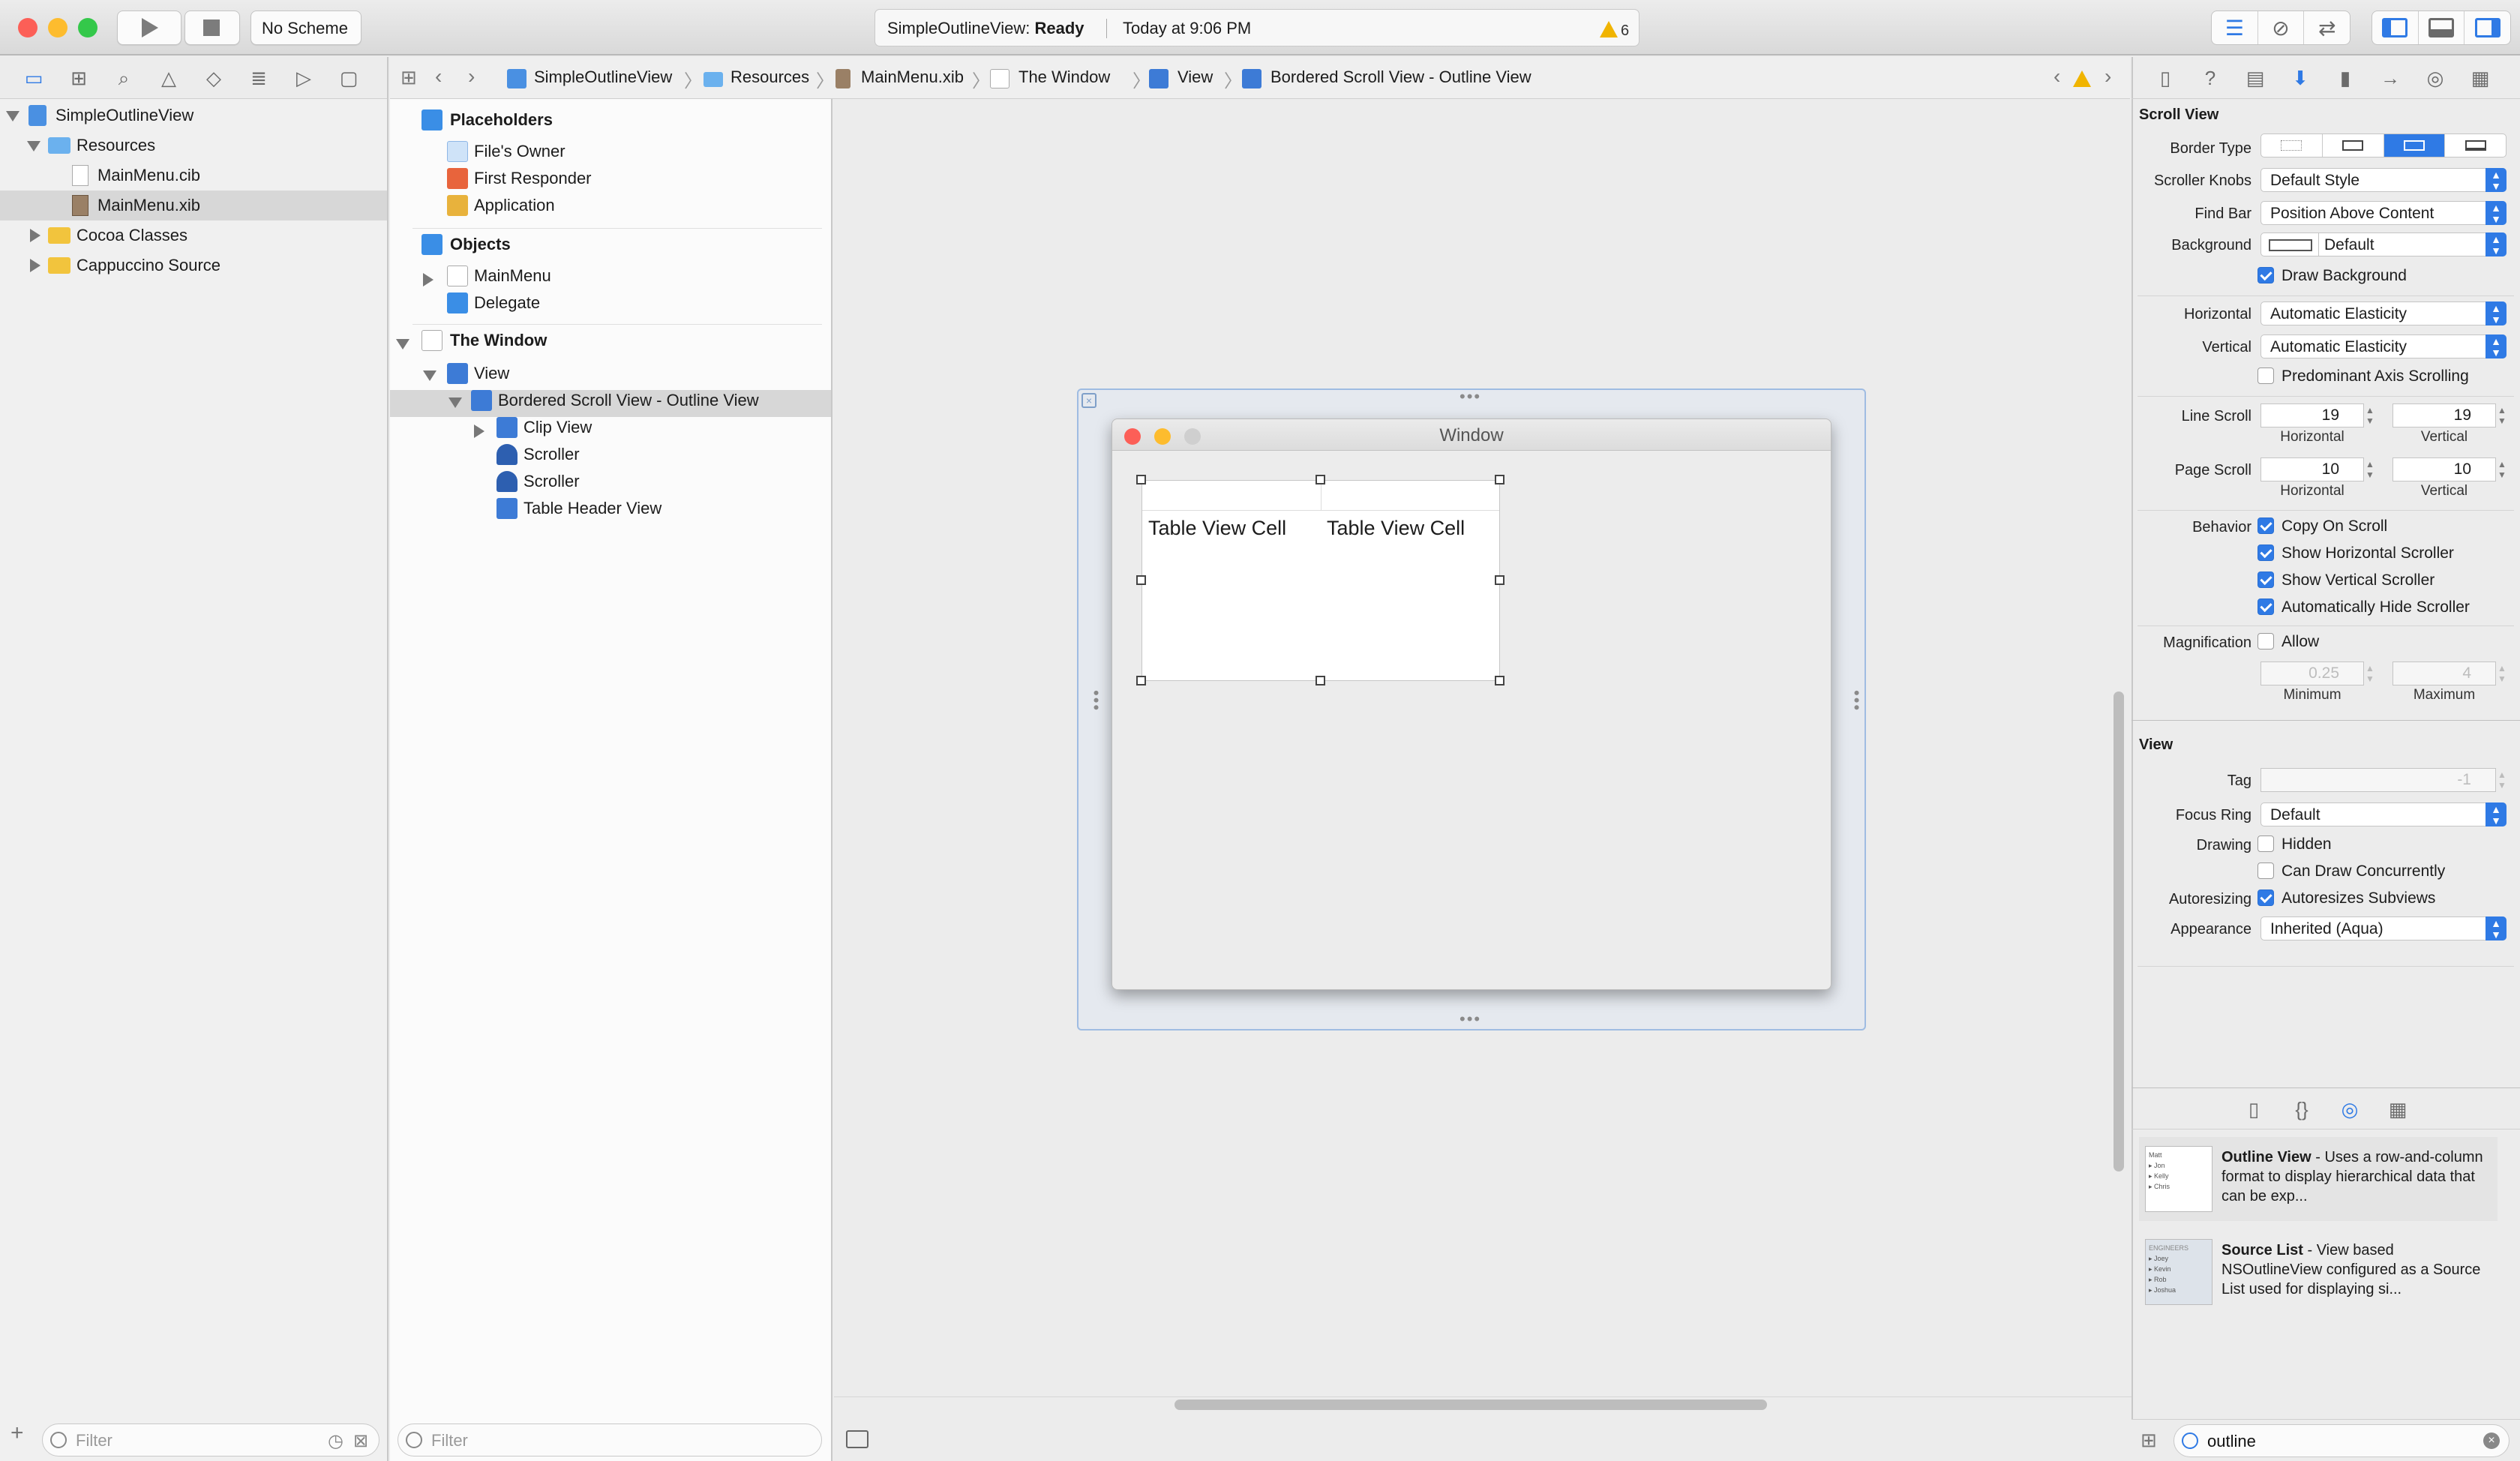 This screenshot has width=2520, height=1461. What do you see at coordinates (259, 78) in the screenshot?
I see `debug-icon: ≣` at bounding box center [259, 78].